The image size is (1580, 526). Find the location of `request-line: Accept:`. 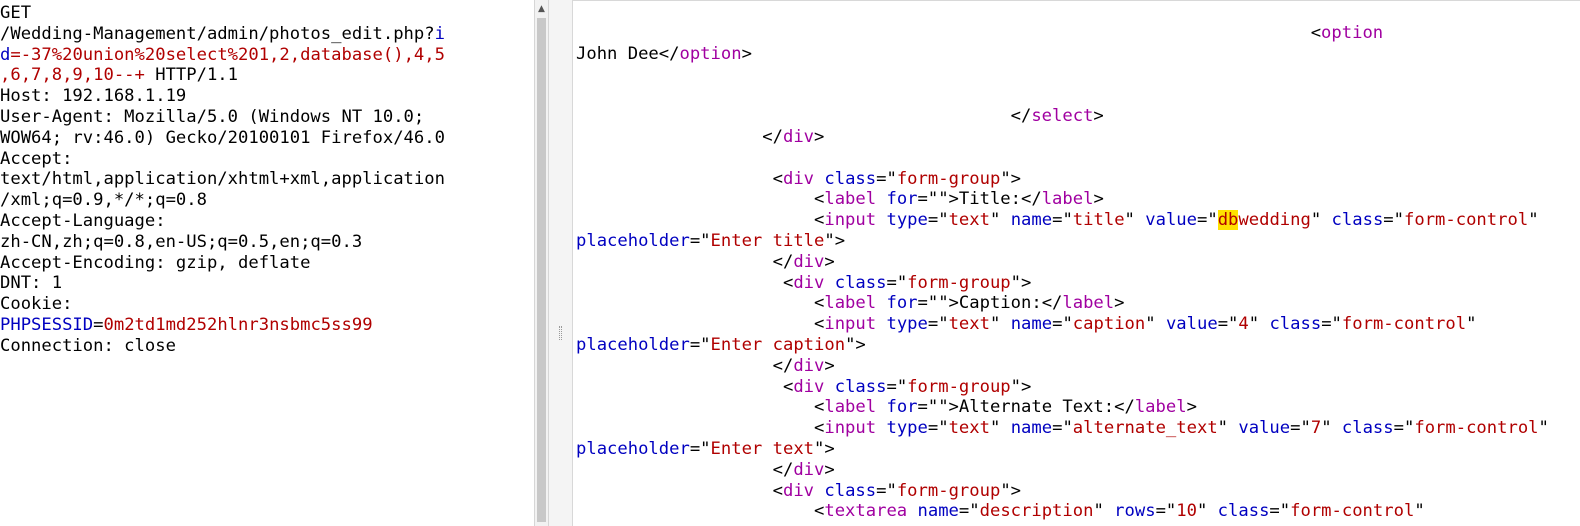

request-line: Accept: is located at coordinates (222, 159).